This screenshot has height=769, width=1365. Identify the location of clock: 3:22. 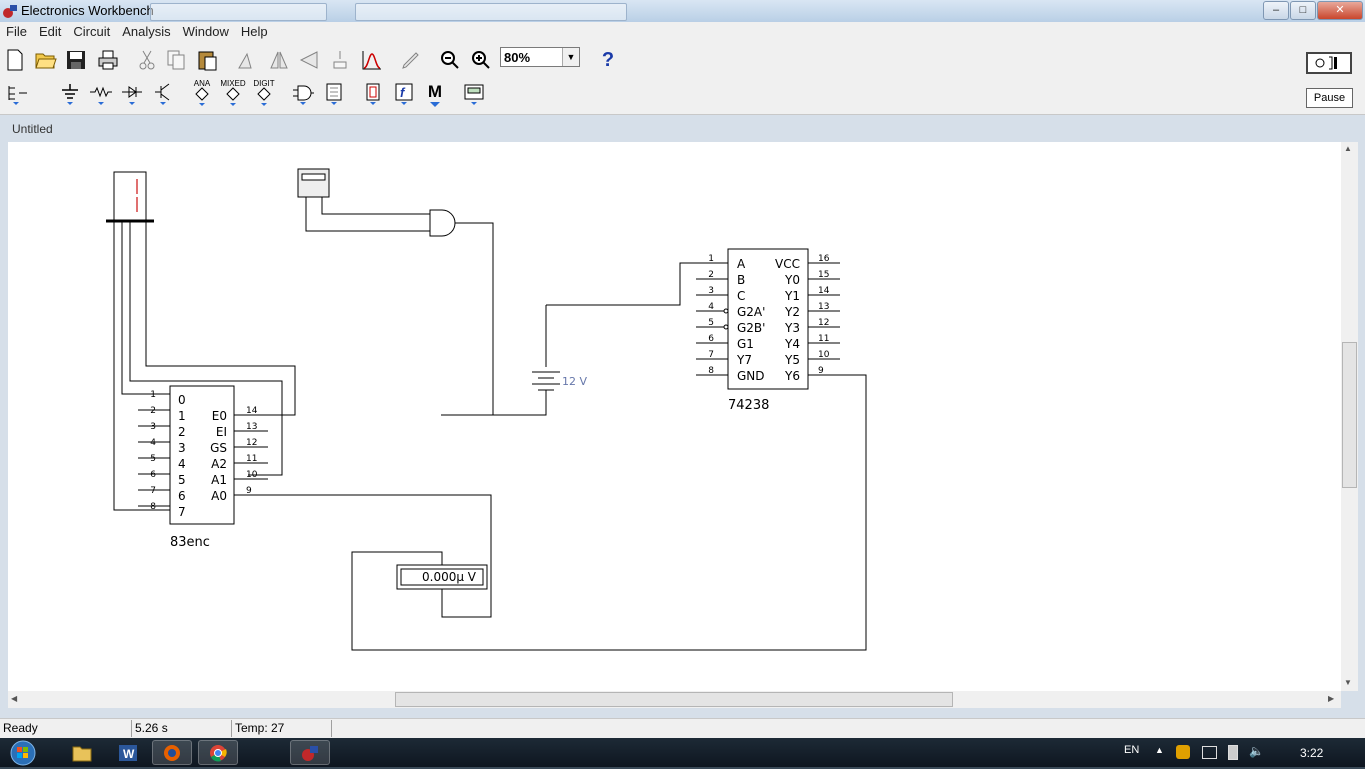
(1311, 753).